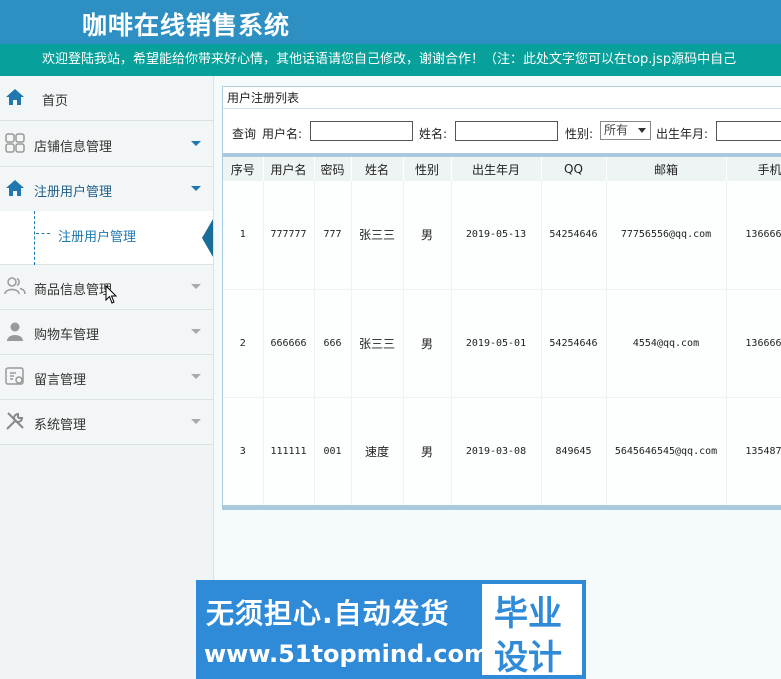 This screenshot has width=781, height=679. What do you see at coordinates (243, 169) in the screenshot?
I see `col-header: 序号` at bounding box center [243, 169].